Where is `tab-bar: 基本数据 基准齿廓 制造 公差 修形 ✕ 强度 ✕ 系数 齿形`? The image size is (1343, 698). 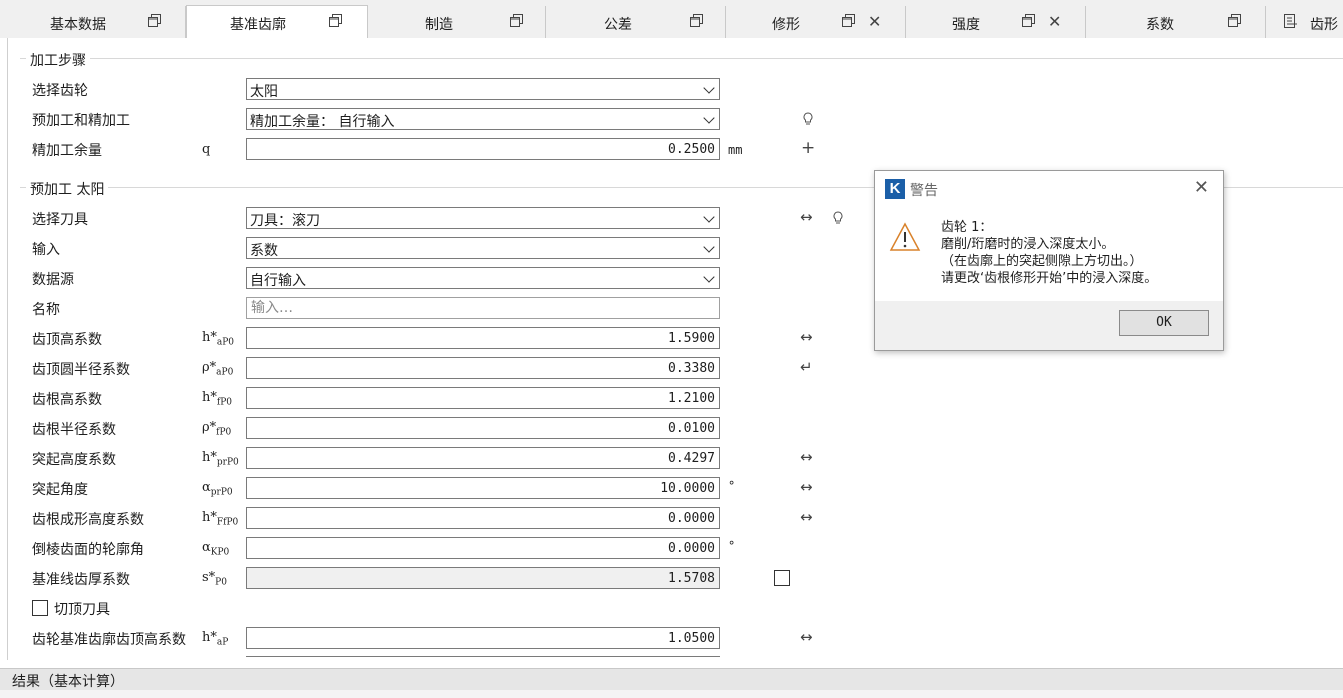 tab-bar: 基本数据 基准齿廓 制造 公差 修形 ✕ 强度 ✕ 系数 齿形 is located at coordinates (671, 19).